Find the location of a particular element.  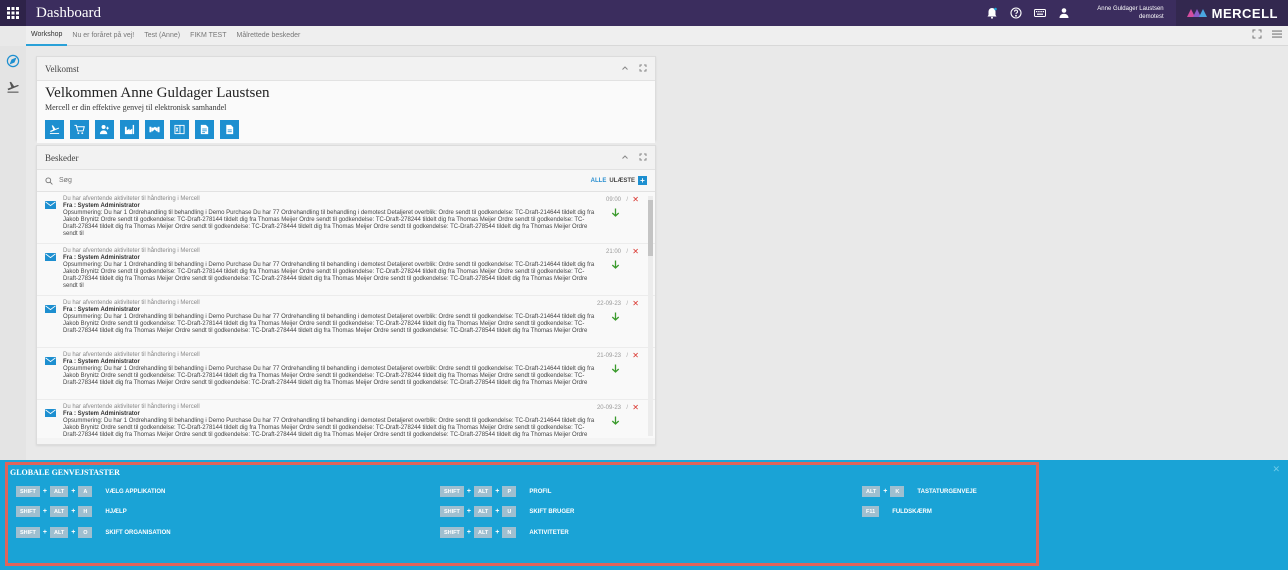

quick-factory-button is located at coordinates (129, 129).